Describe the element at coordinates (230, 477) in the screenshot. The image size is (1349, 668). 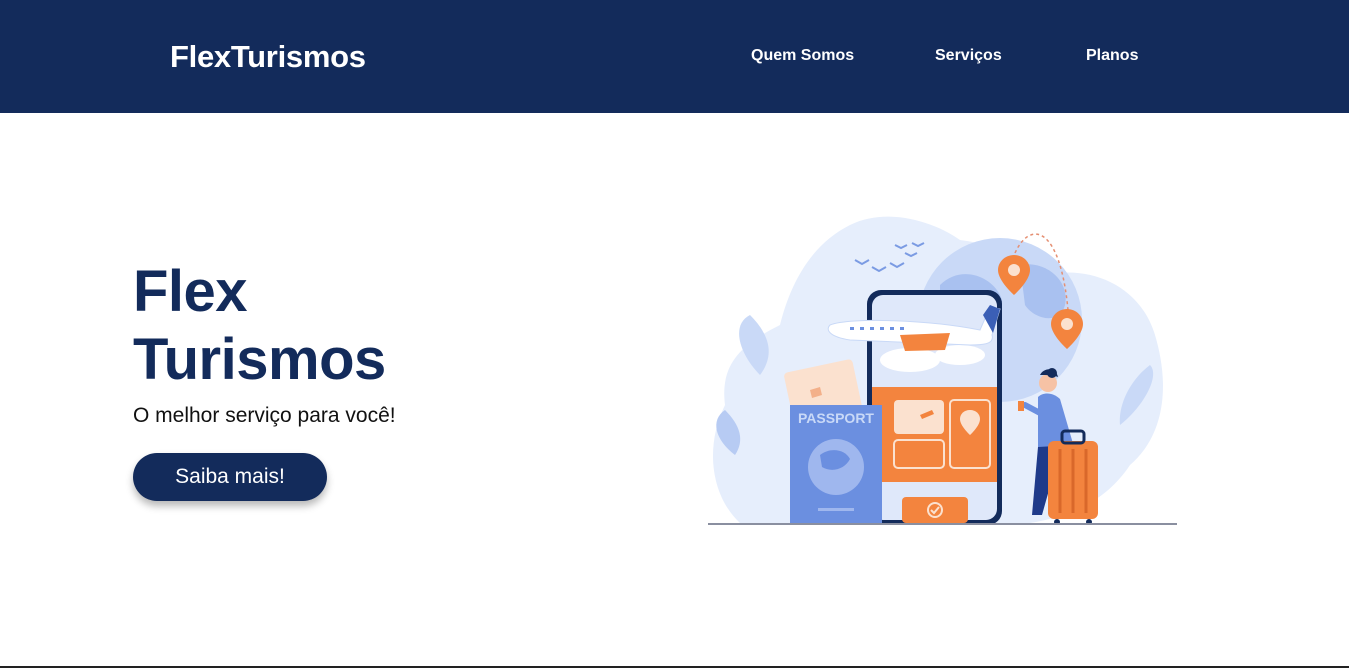
I see `saiba-mais-button: Saiba mais!` at that location.